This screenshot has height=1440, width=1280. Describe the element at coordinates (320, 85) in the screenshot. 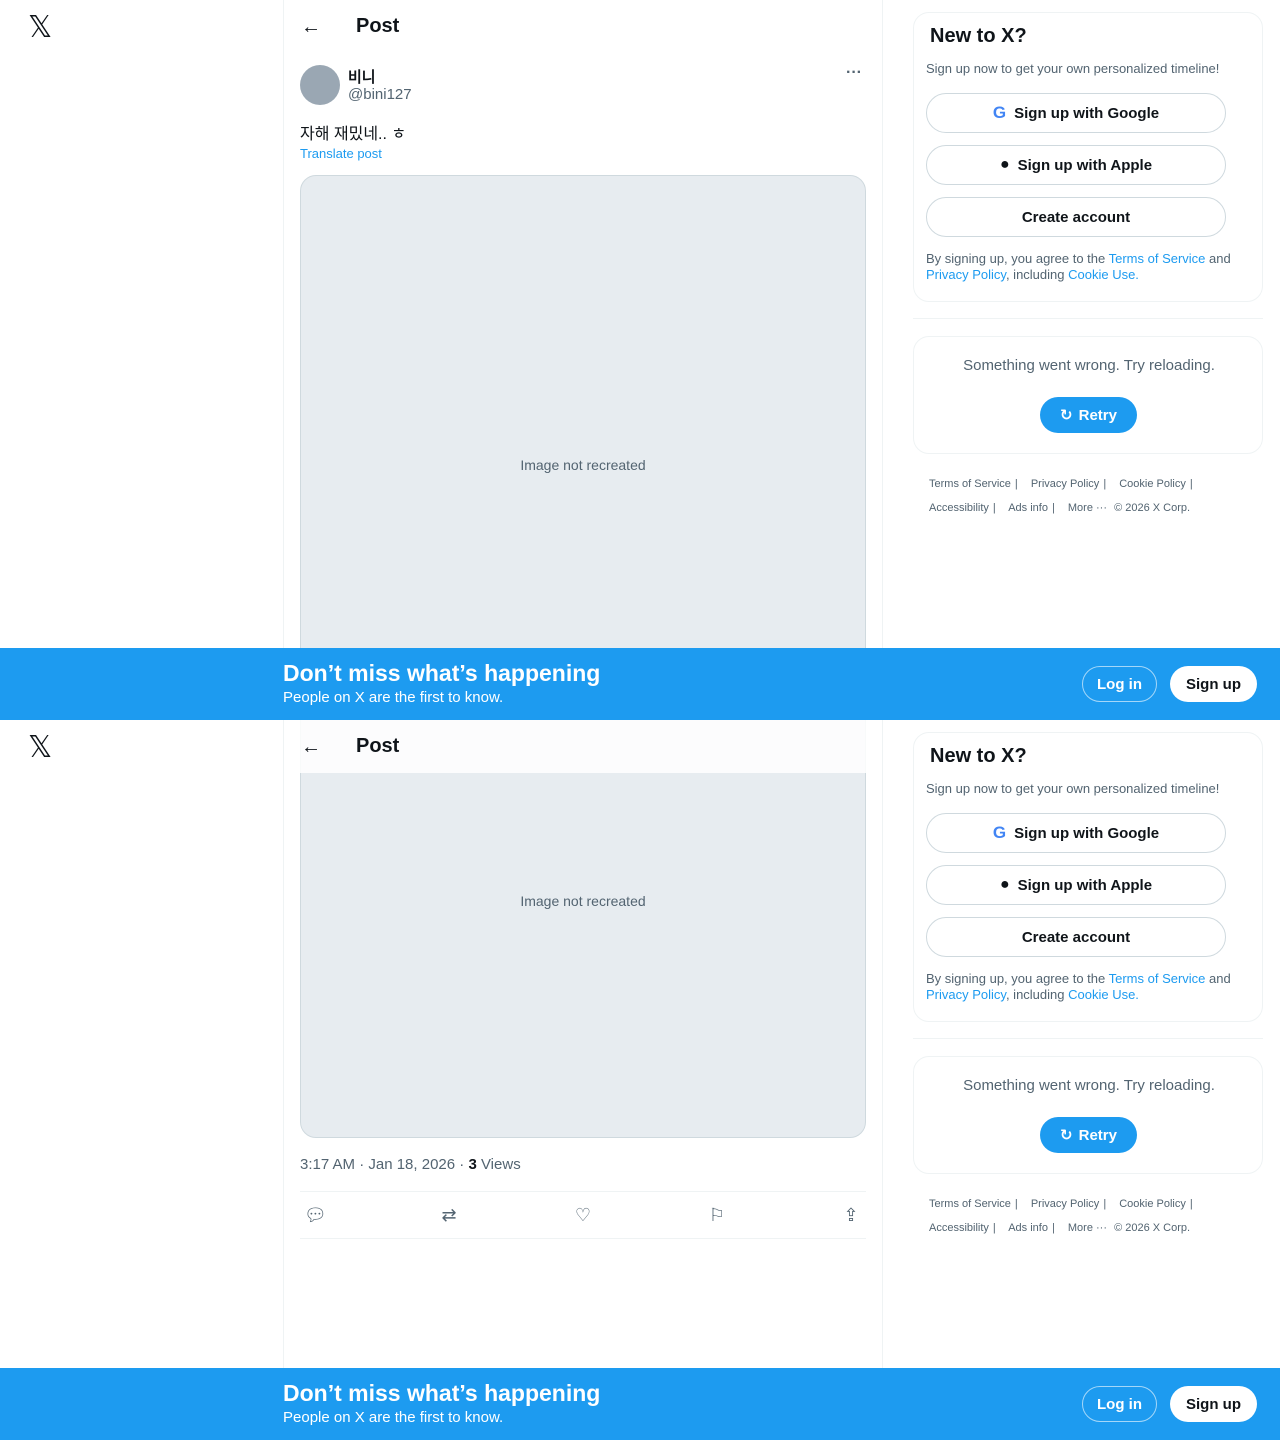

I see `avatar` at that location.